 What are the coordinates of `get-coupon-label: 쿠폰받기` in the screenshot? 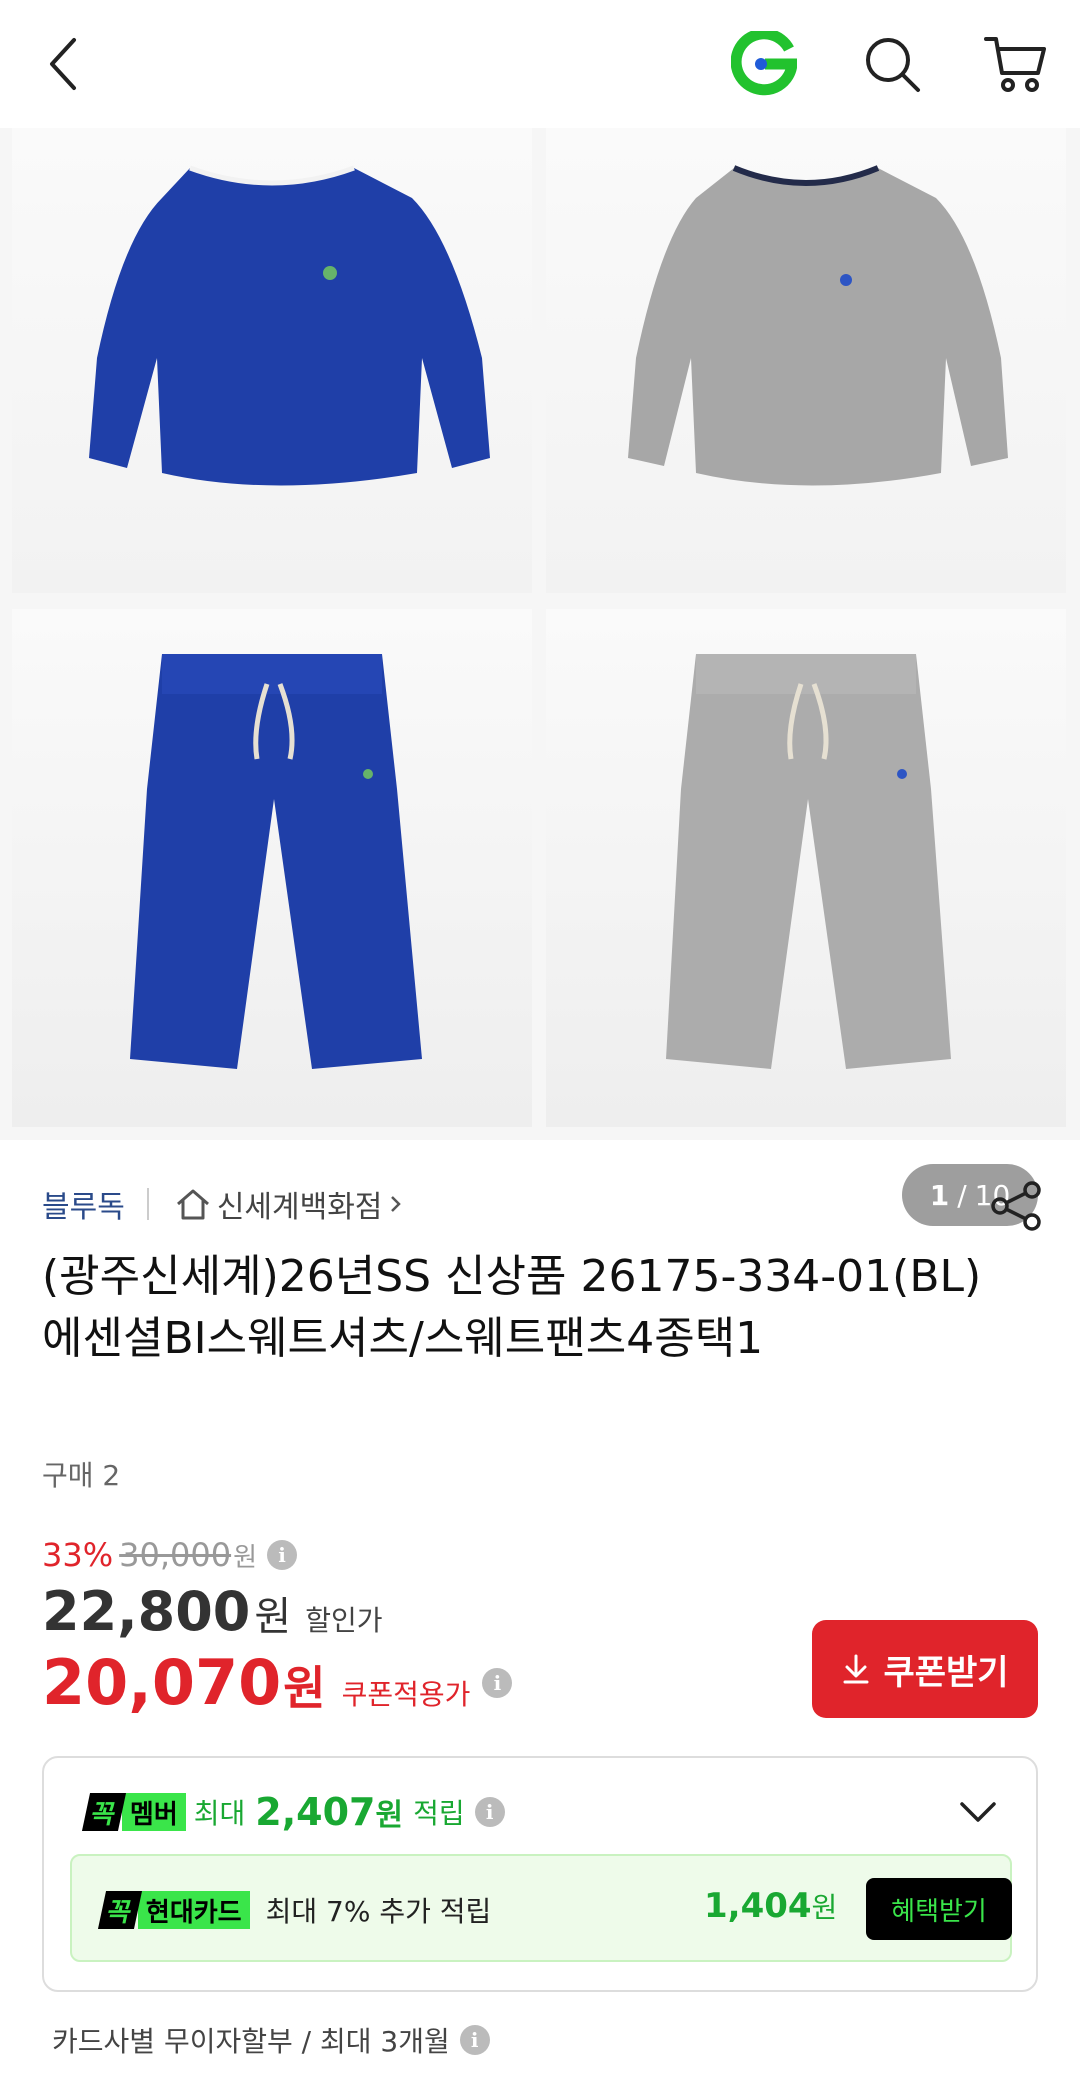 It's located at (946, 1672).